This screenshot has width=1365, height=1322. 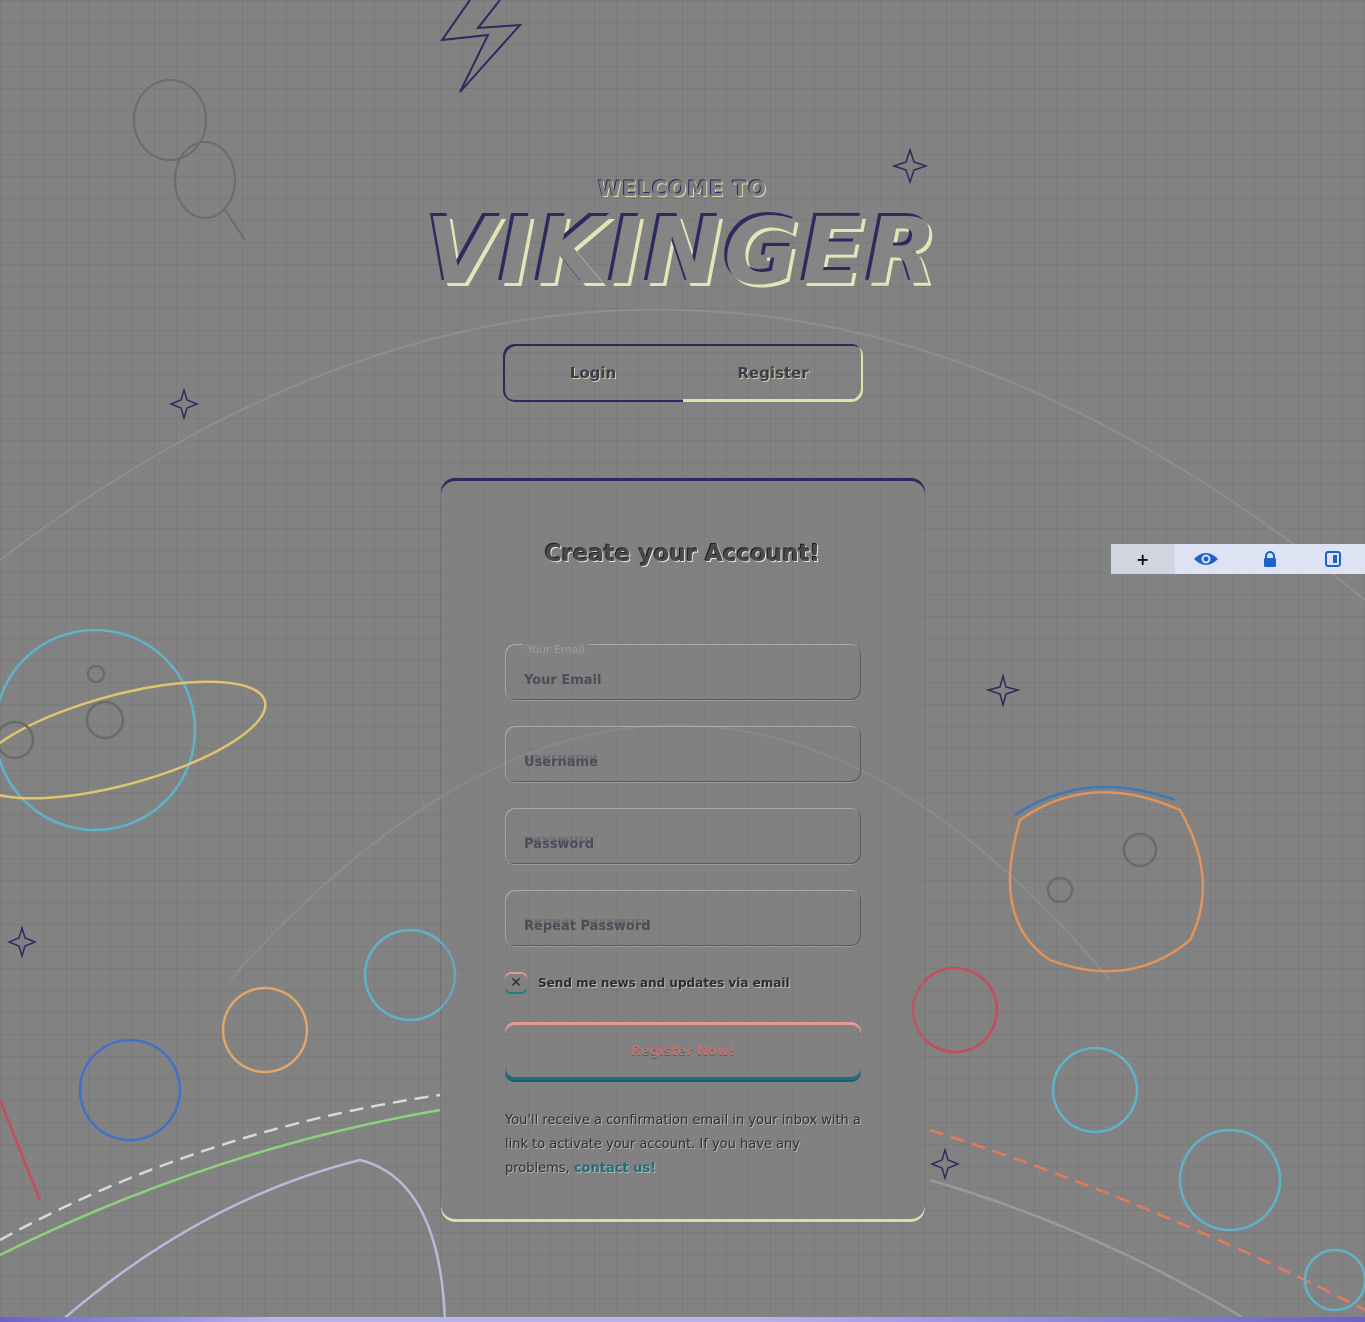 I want to click on tab-register: Register, so click(x=773, y=373).